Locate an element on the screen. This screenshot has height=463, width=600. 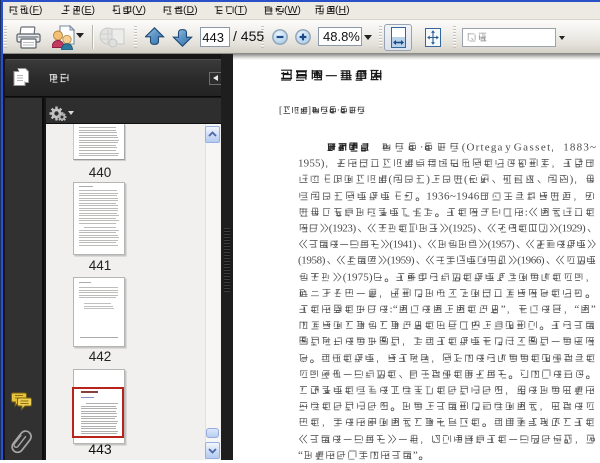
svg-text: (1923) is located at coordinates (343, 229).